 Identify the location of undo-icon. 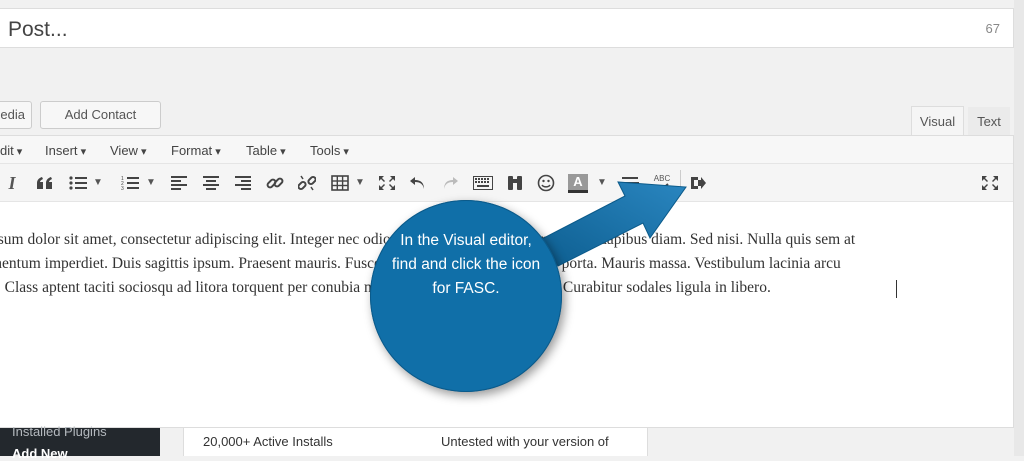
(418, 183).